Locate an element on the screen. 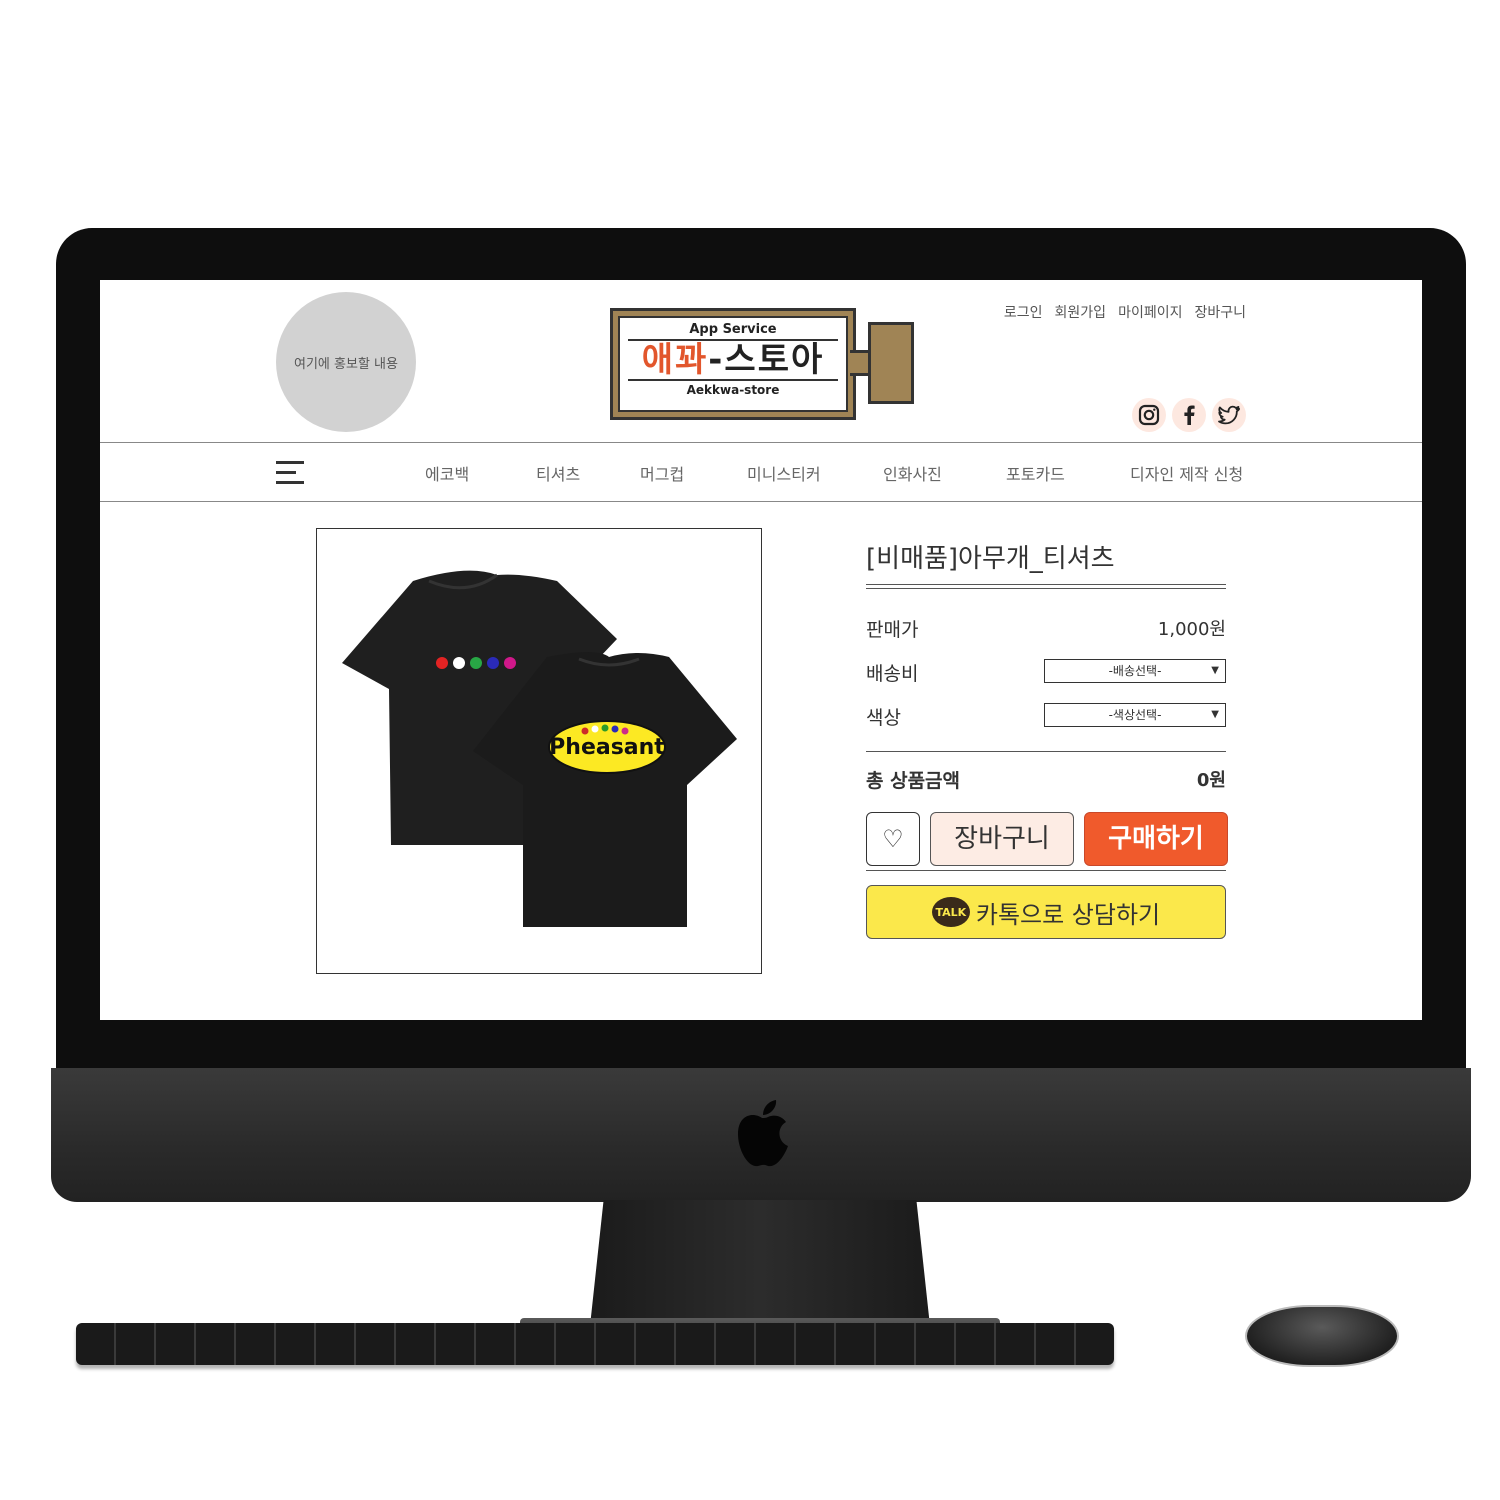  tshirt-print-text: Pheasant is located at coordinates (607, 747).